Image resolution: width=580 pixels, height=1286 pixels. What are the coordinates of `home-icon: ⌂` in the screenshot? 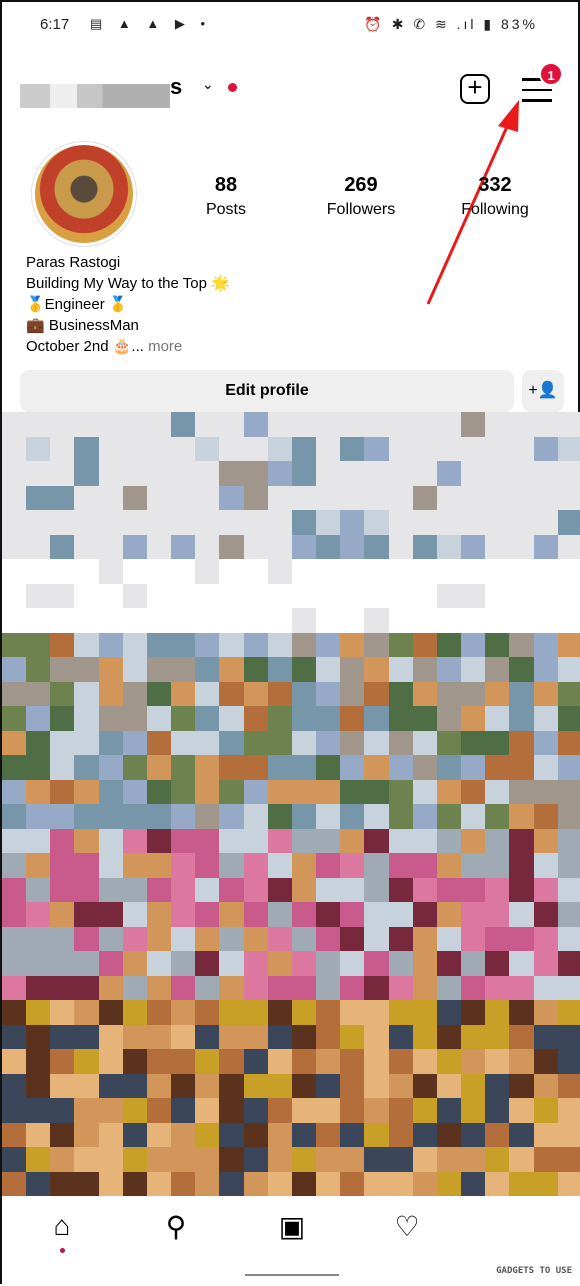 It's located at (62, 1228).